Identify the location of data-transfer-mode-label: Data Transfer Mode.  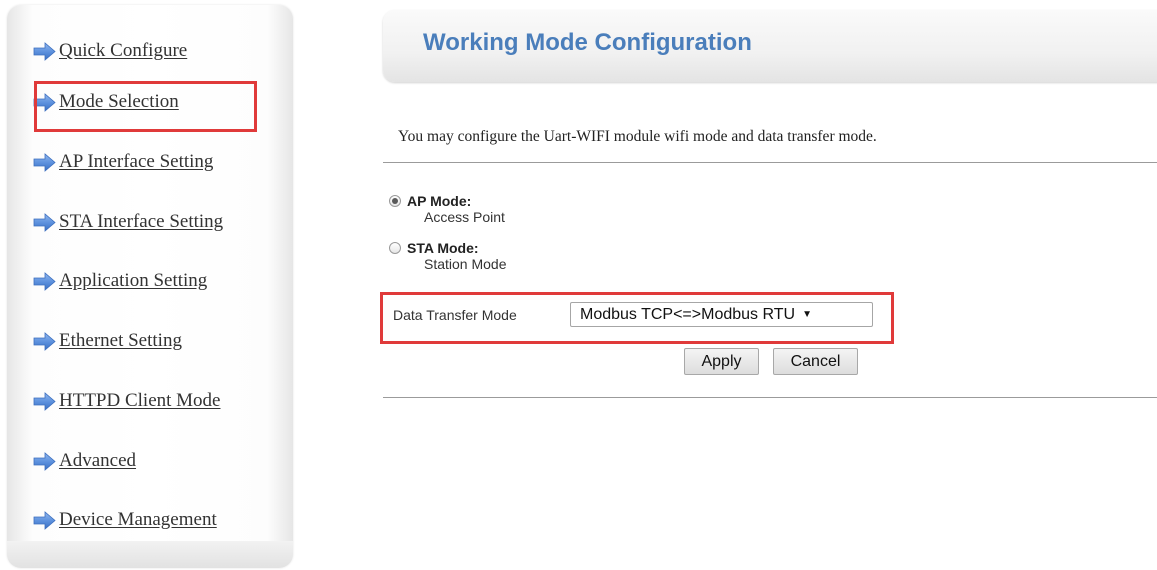
(455, 315).